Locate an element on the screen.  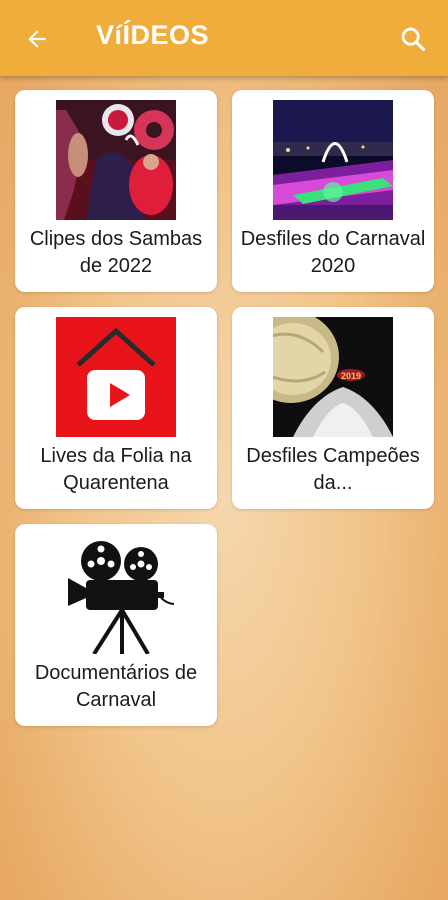
app-bar: VíÍDEOS is located at coordinates (224, 38).